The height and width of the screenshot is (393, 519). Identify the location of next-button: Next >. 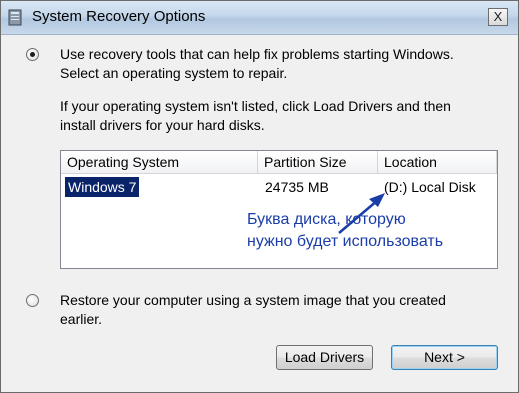
(444, 357).